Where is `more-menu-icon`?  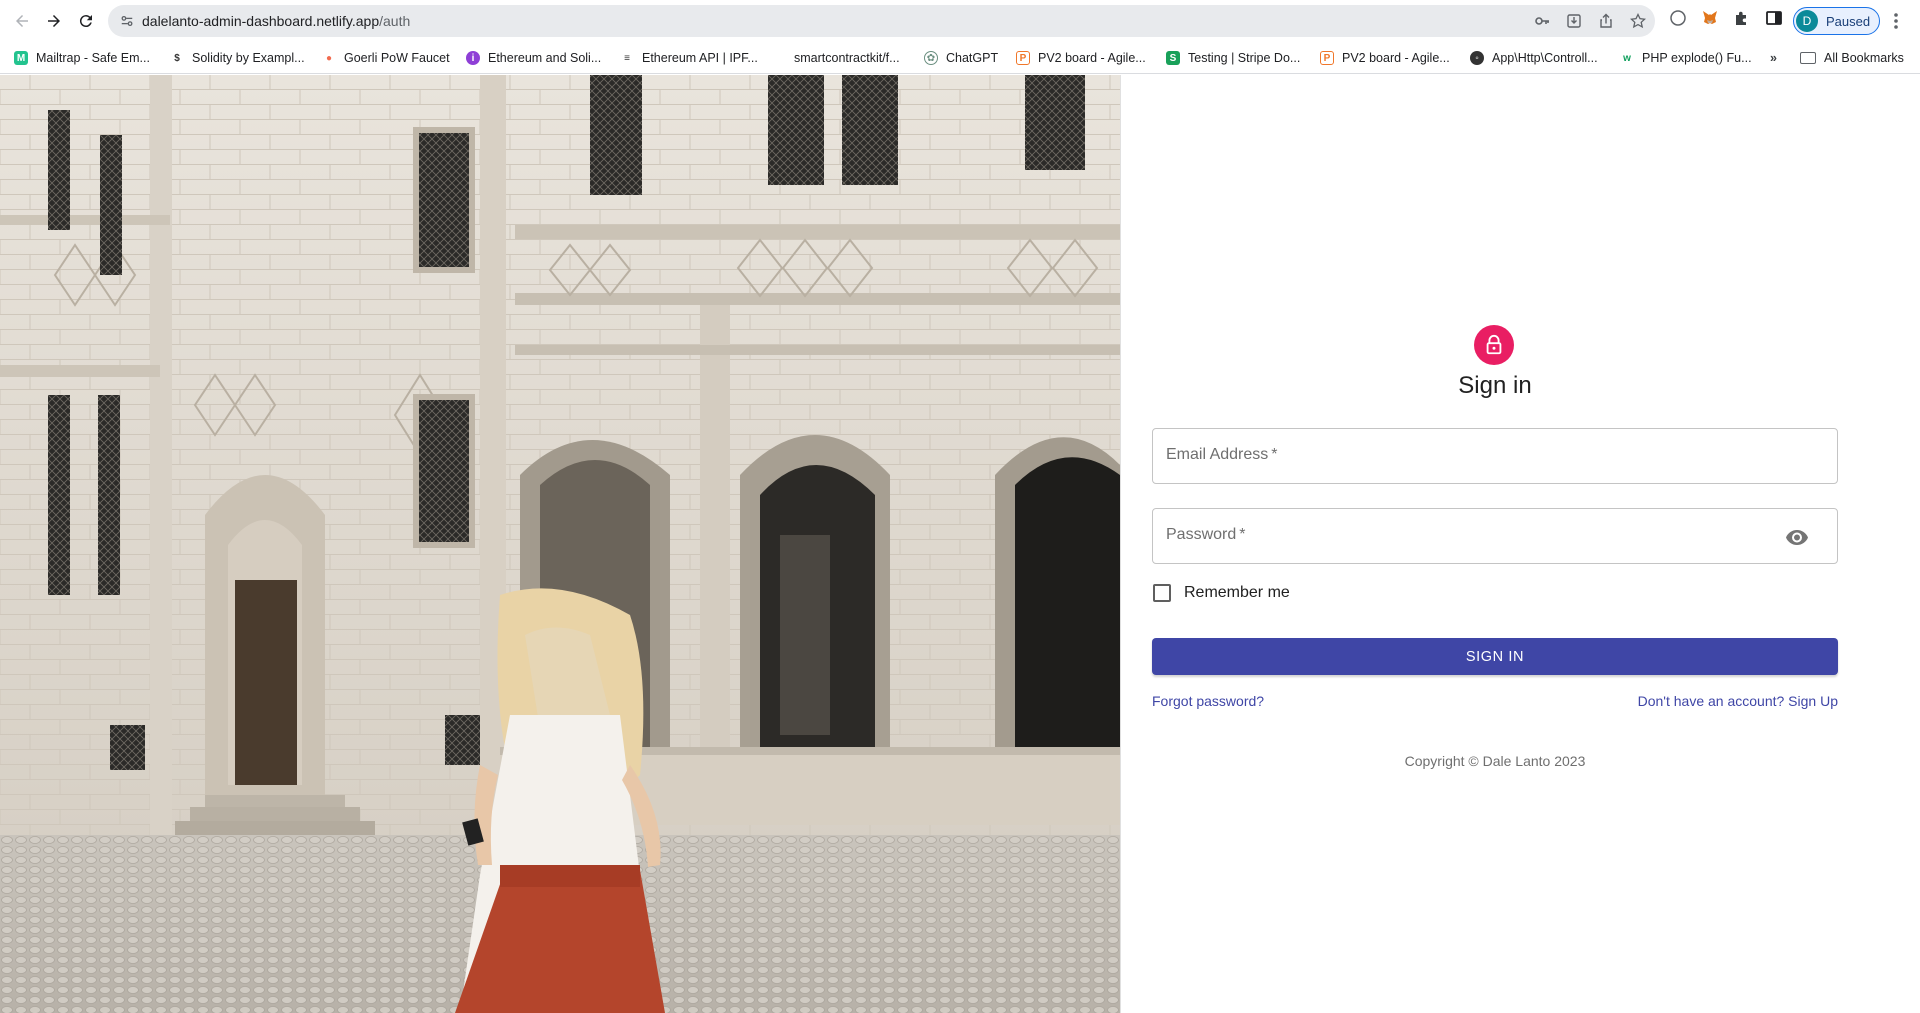
more-menu-icon is located at coordinates (1896, 21).